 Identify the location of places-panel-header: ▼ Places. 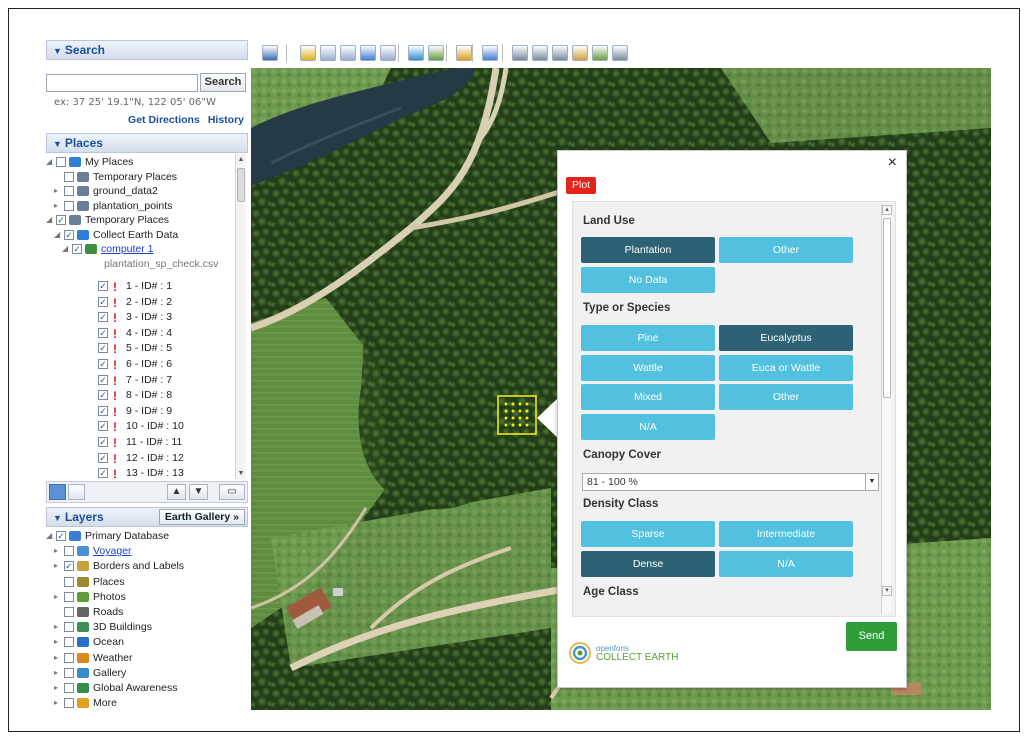
(147, 143).